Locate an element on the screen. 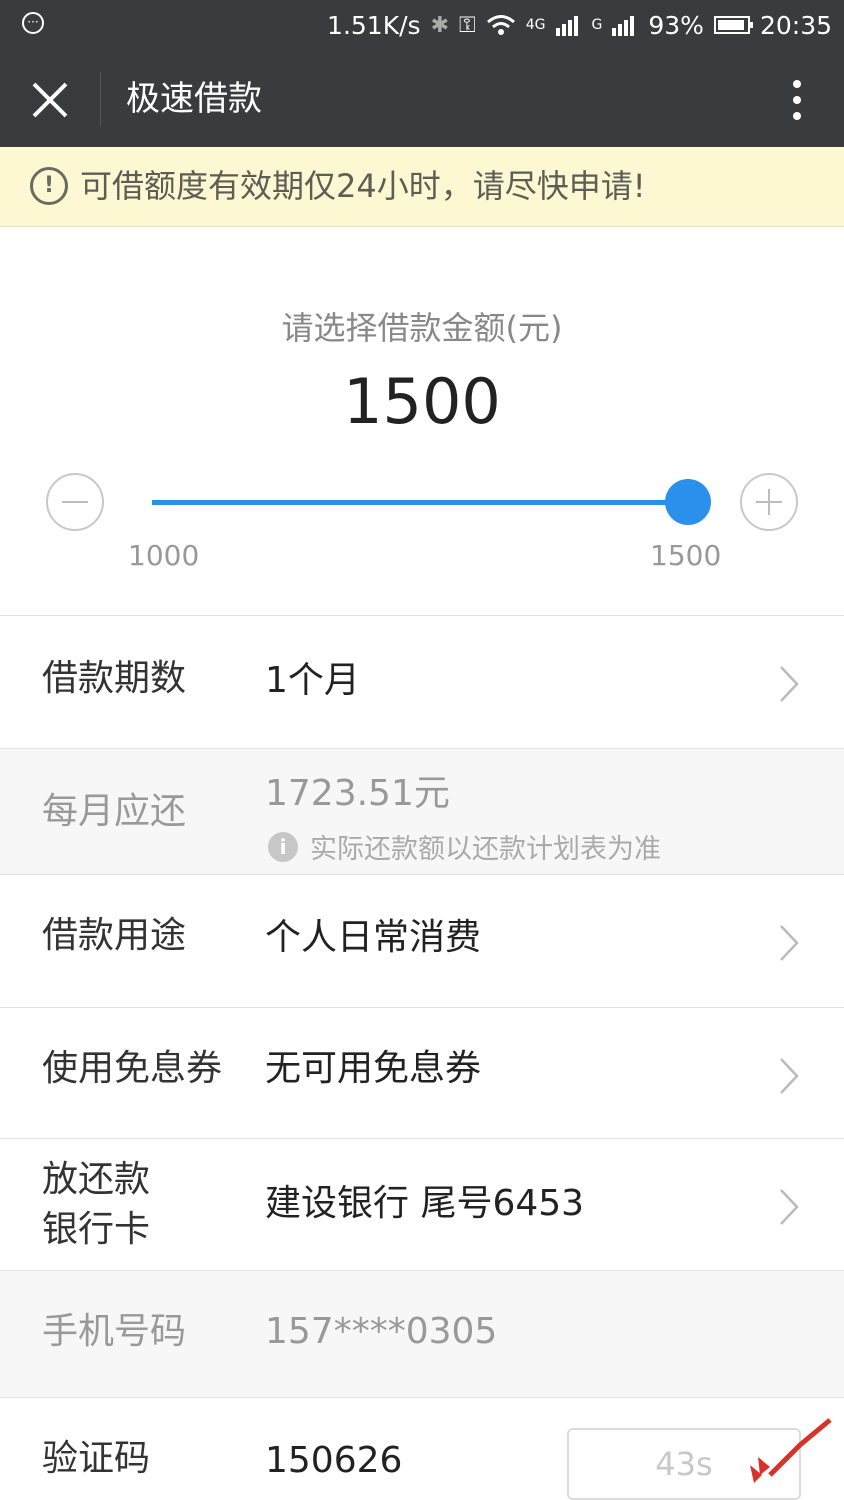 The image size is (844, 1500). network-type-4g: 4G is located at coordinates (535, 25).